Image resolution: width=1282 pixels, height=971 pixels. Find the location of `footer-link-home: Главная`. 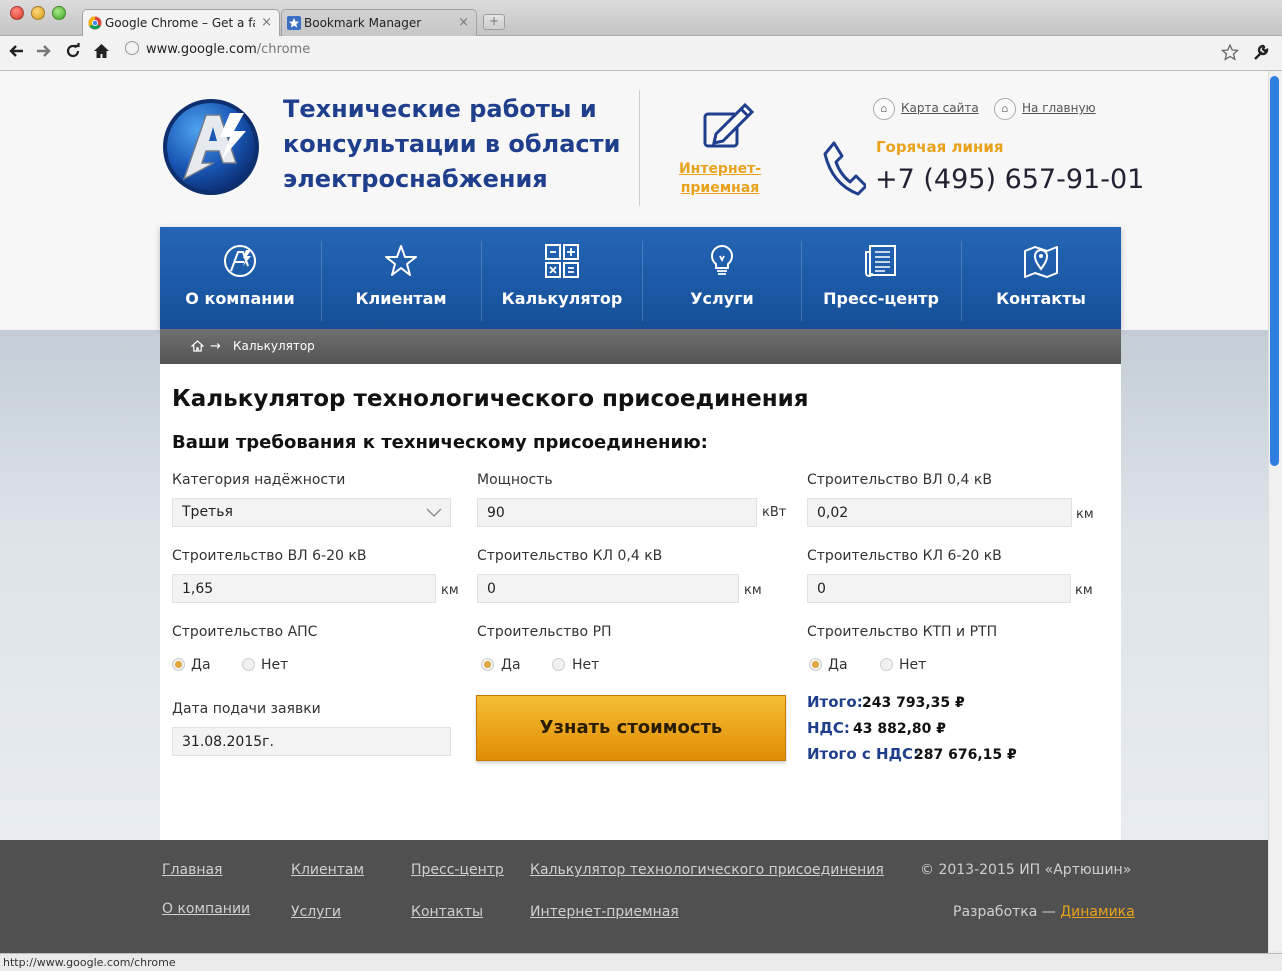

footer-link-home: Главная is located at coordinates (192, 870).